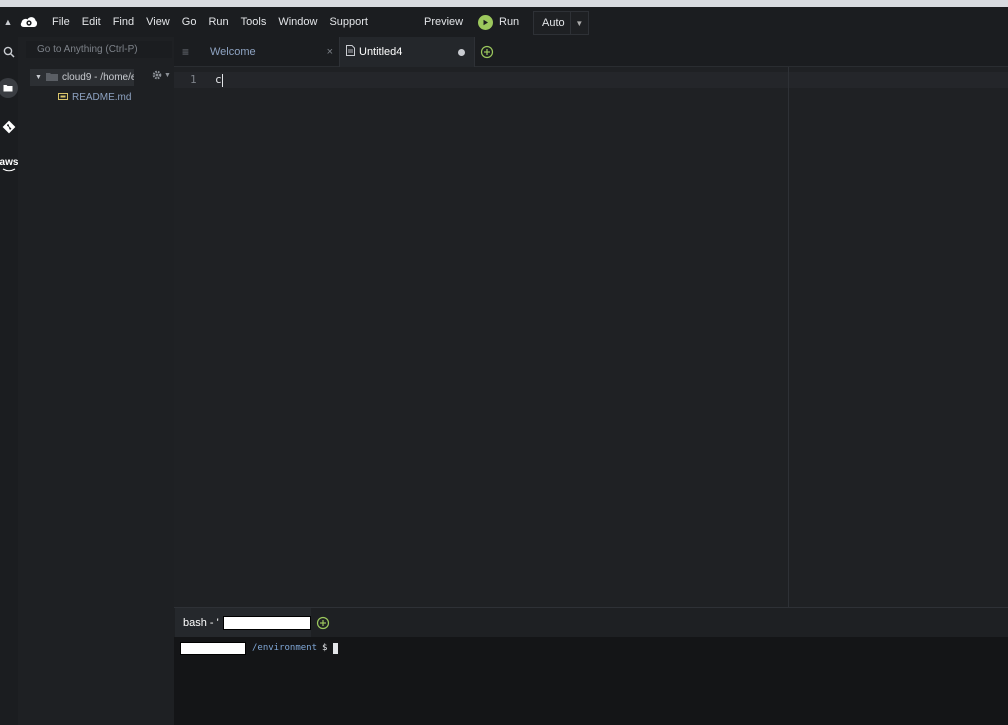 This screenshot has height=725, width=1008. Describe the element at coordinates (99, 49) in the screenshot. I see `goto-anything-input: Go to Anything (Ctrl-P)` at that location.